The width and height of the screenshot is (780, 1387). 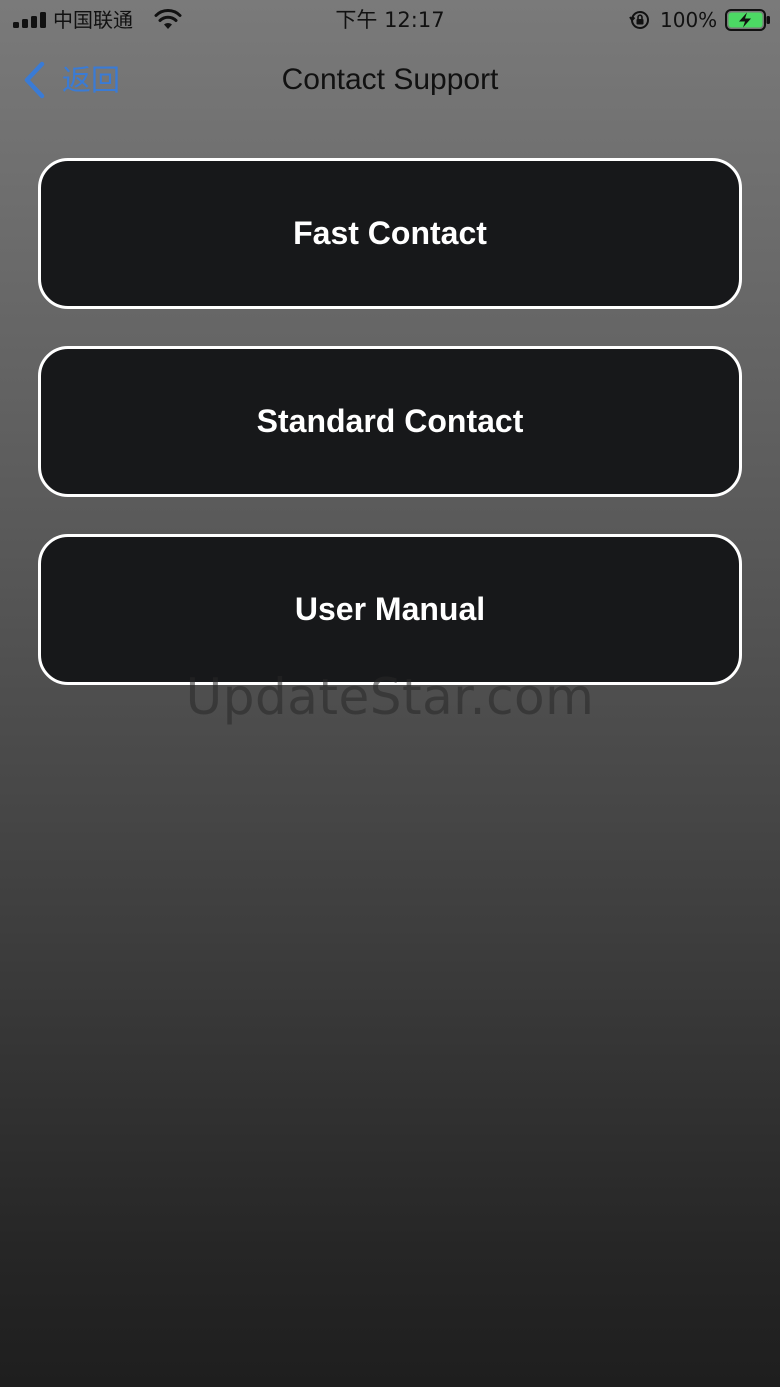 What do you see at coordinates (747, 20) in the screenshot?
I see `battery-charging-icon` at bounding box center [747, 20].